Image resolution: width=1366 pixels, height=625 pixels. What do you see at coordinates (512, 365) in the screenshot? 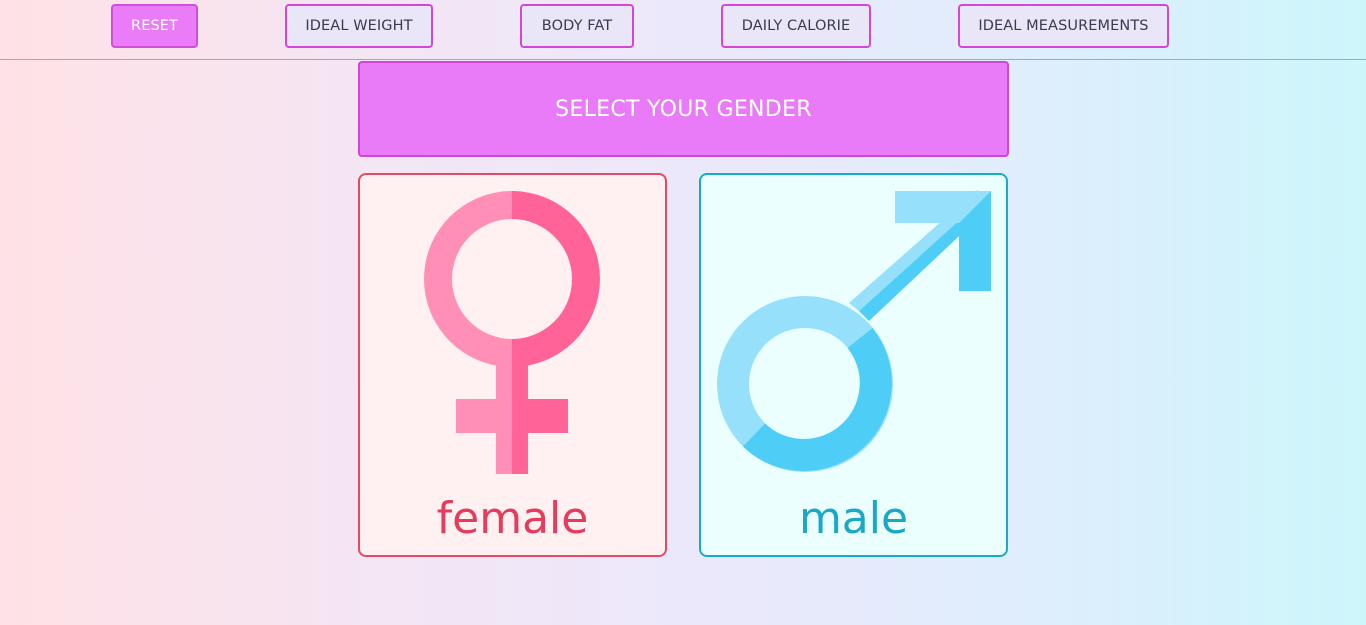
I see `female-card: female` at bounding box center [512, 365].